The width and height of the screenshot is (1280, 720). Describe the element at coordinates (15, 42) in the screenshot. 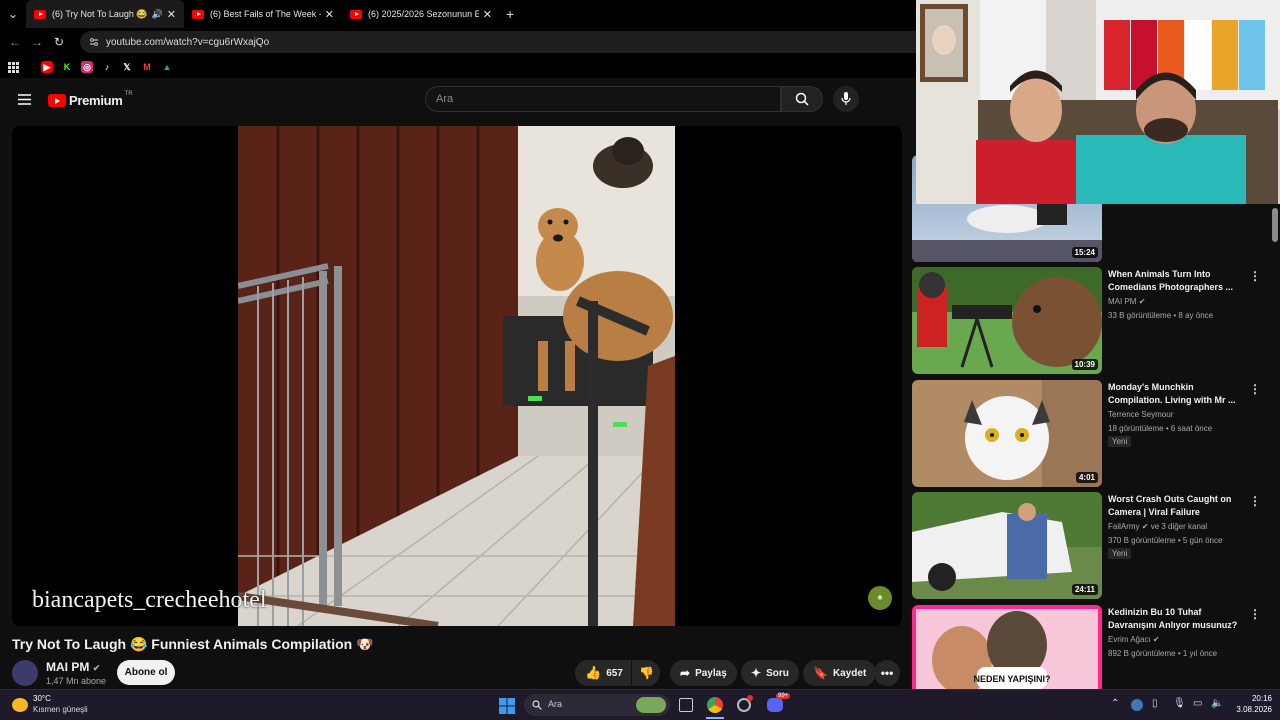

I see `back-icon: ←` at that location.